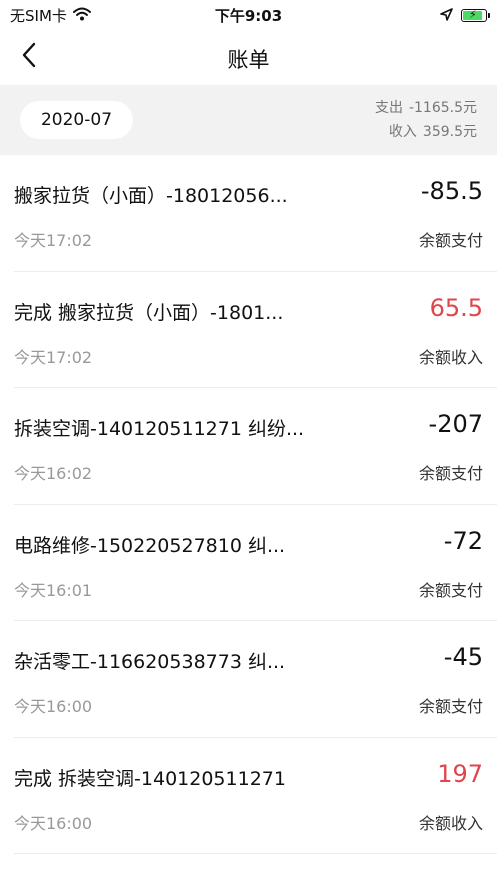 Image resolution: width=497 pixels, height=883 pixels. What do you see at coordinates (76, 120) in the screenshot?
I see `month-selector: 2020-07` at bounding box center [76, 120].